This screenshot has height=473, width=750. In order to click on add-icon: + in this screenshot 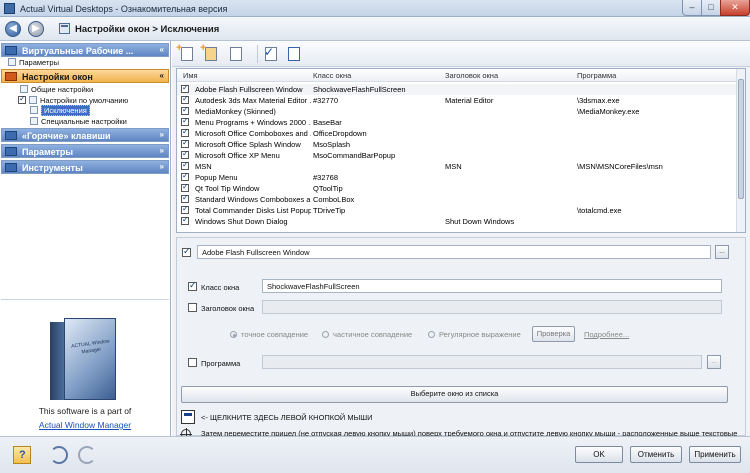, I will do `click(186, 52)`.